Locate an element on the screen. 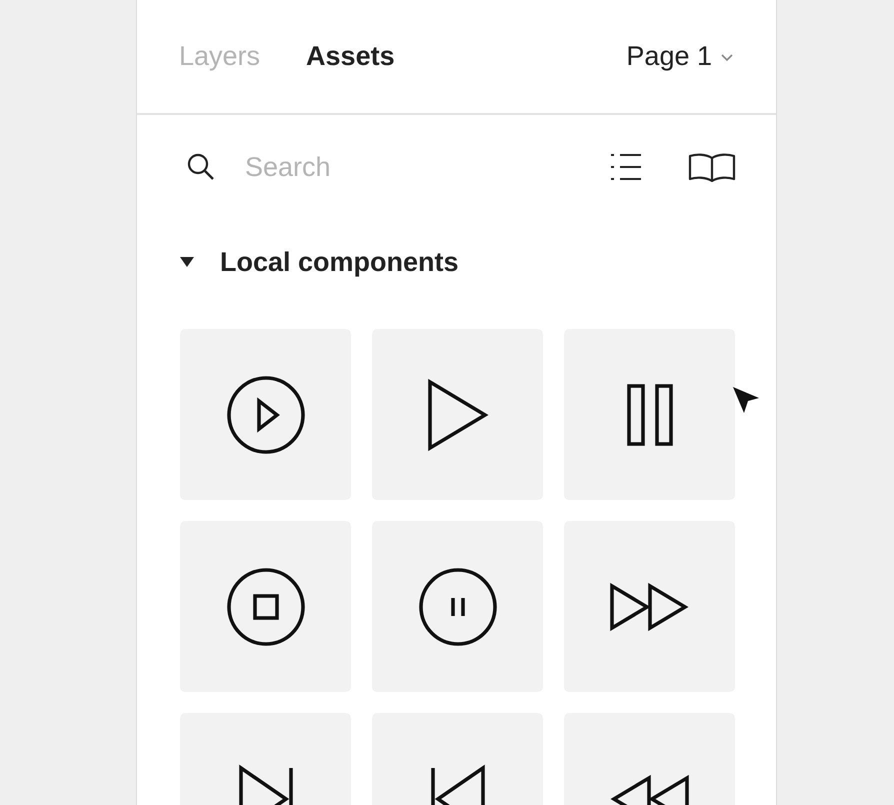 Image resolution: width=894 pixels, height=805 pixels. list-view-icon is located at coordinates (626, 167).